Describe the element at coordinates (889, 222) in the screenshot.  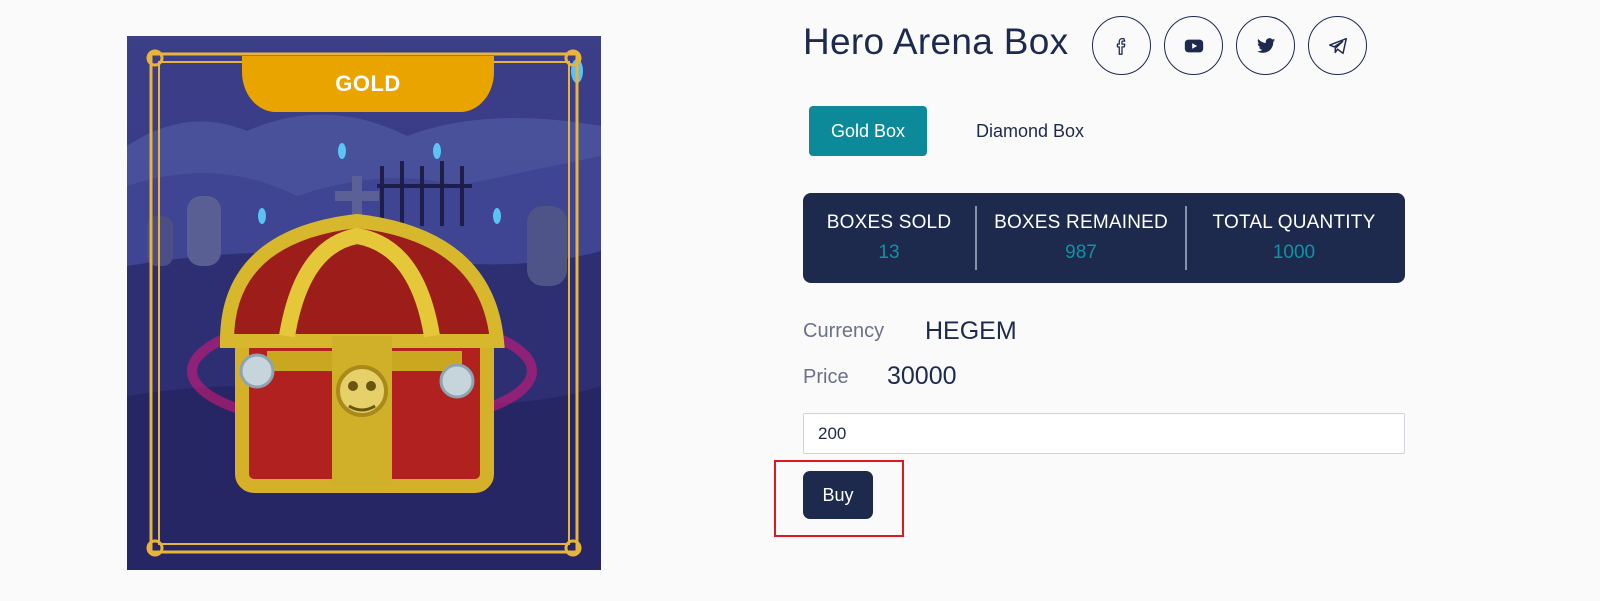
I see `stat-label: BOXES SOLD` at that location.